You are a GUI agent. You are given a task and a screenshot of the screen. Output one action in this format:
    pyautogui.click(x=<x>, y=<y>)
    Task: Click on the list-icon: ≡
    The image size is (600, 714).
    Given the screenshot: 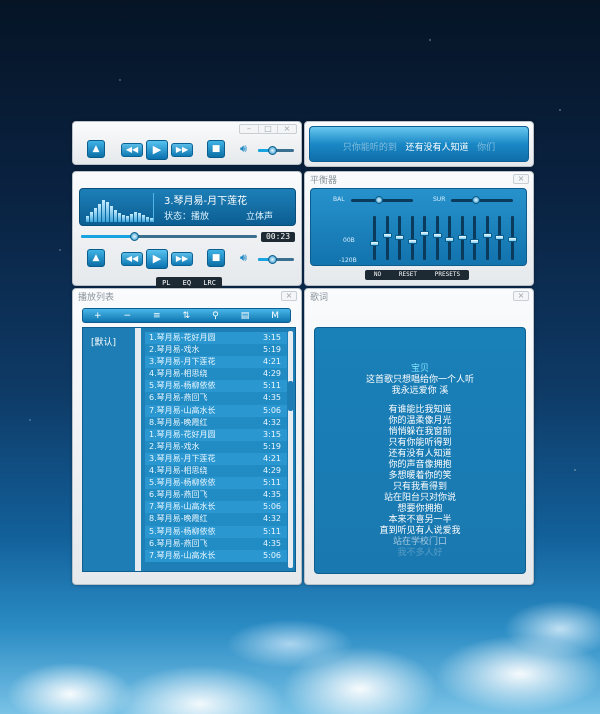 What is the action you would take?
    pyautogui.click(x=157, y=316)
    